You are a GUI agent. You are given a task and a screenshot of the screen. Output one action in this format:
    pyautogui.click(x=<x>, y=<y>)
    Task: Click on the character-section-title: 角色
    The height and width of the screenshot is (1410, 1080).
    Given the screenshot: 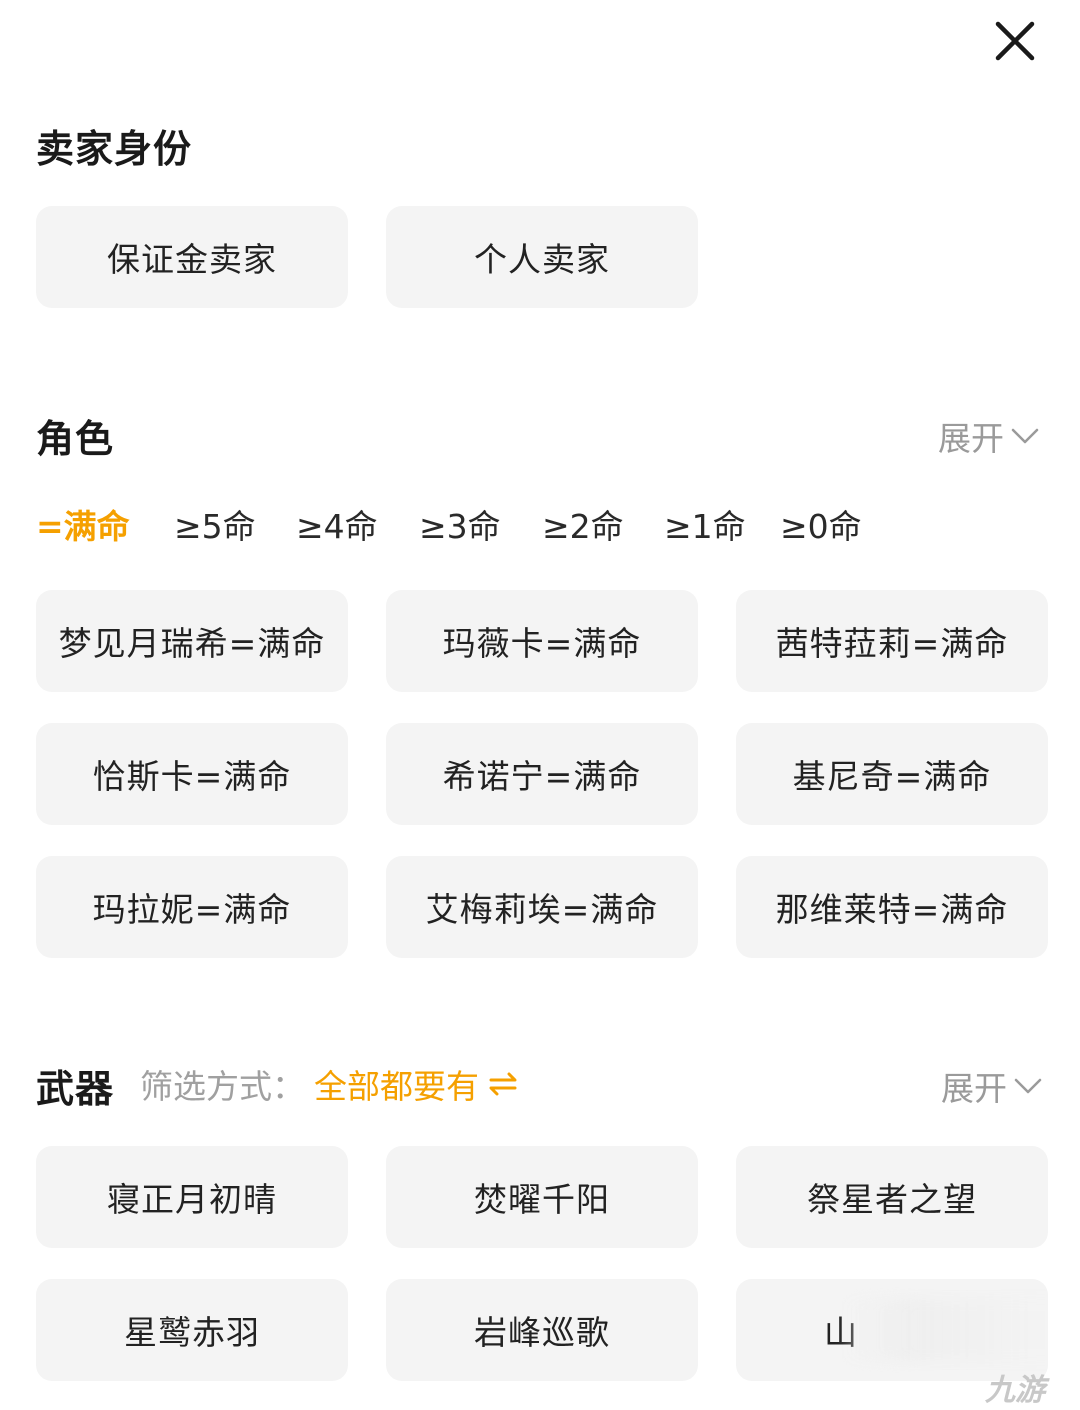 What is the action you would take?
    pyautogui.click(x=75, y=439)
    